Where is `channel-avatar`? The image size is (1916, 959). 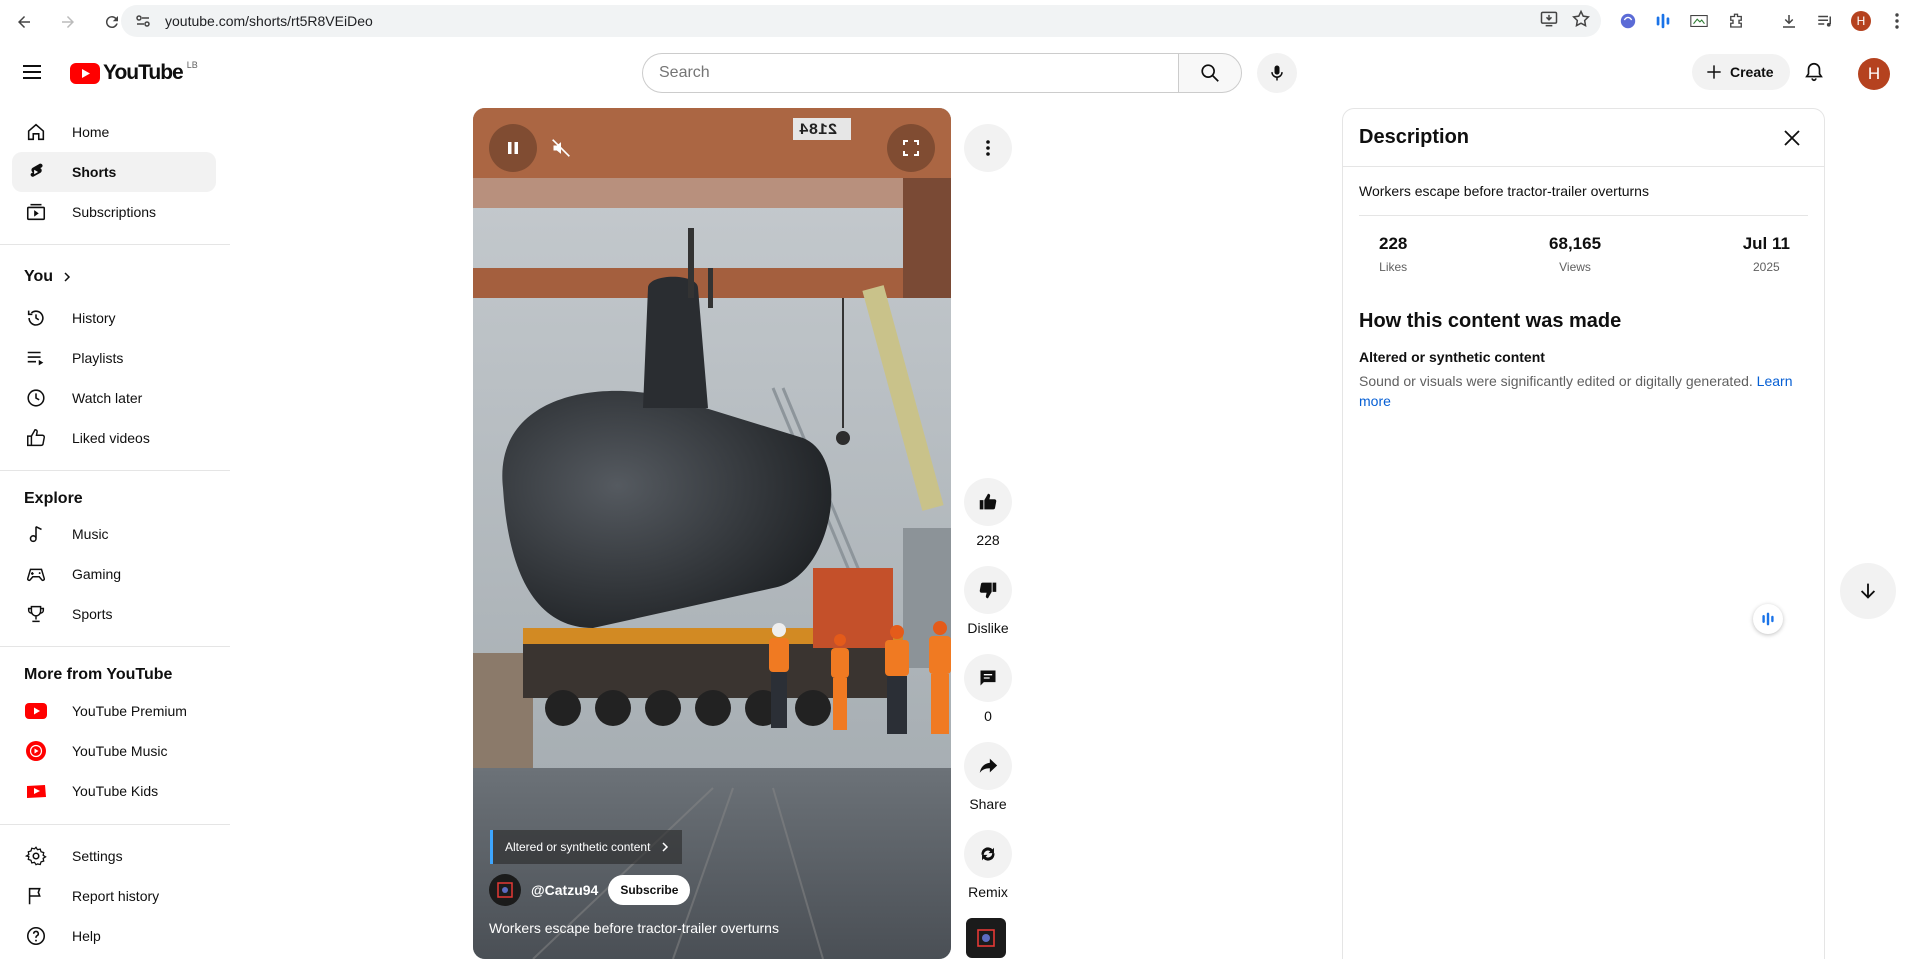 channel-avatar is located at coordinates (505, 890).